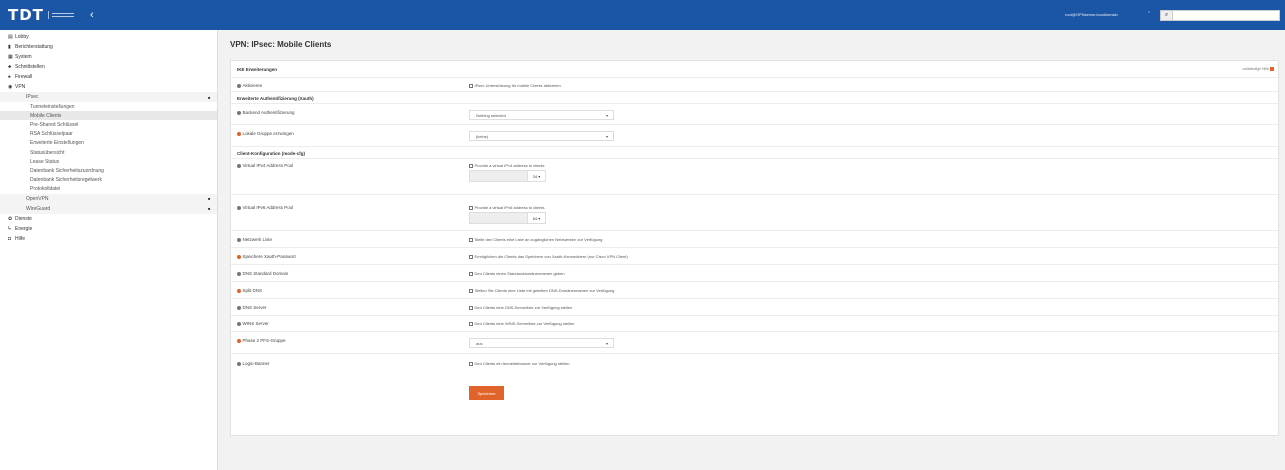 This screenshot has height=470, width=1285. What do you see at coordinates (92, 15) in the screenshot?
I see `collapse-sidebar-icon: ‹` at bounding box center [92, 15].